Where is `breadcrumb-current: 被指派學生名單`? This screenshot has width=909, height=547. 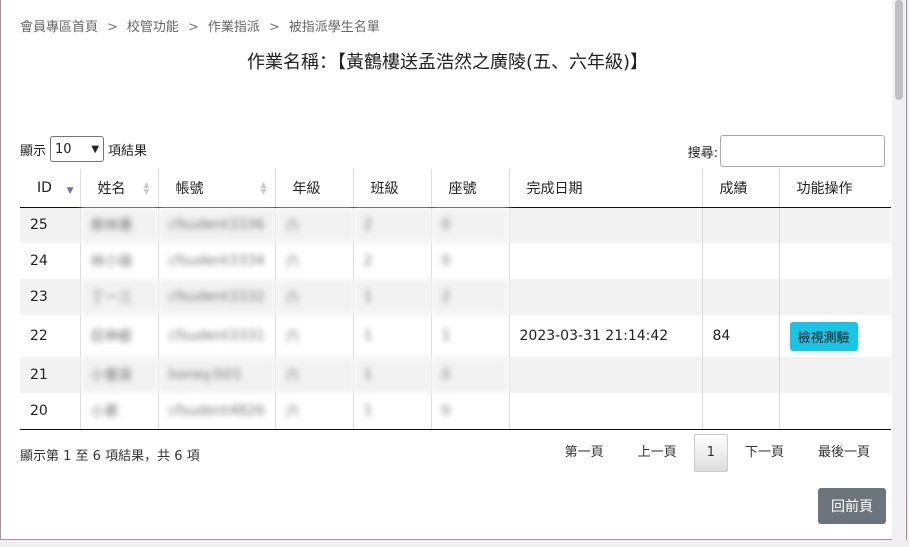
breadcrumb-current: 被指派學生名單 is located at coordinates (334, 27).